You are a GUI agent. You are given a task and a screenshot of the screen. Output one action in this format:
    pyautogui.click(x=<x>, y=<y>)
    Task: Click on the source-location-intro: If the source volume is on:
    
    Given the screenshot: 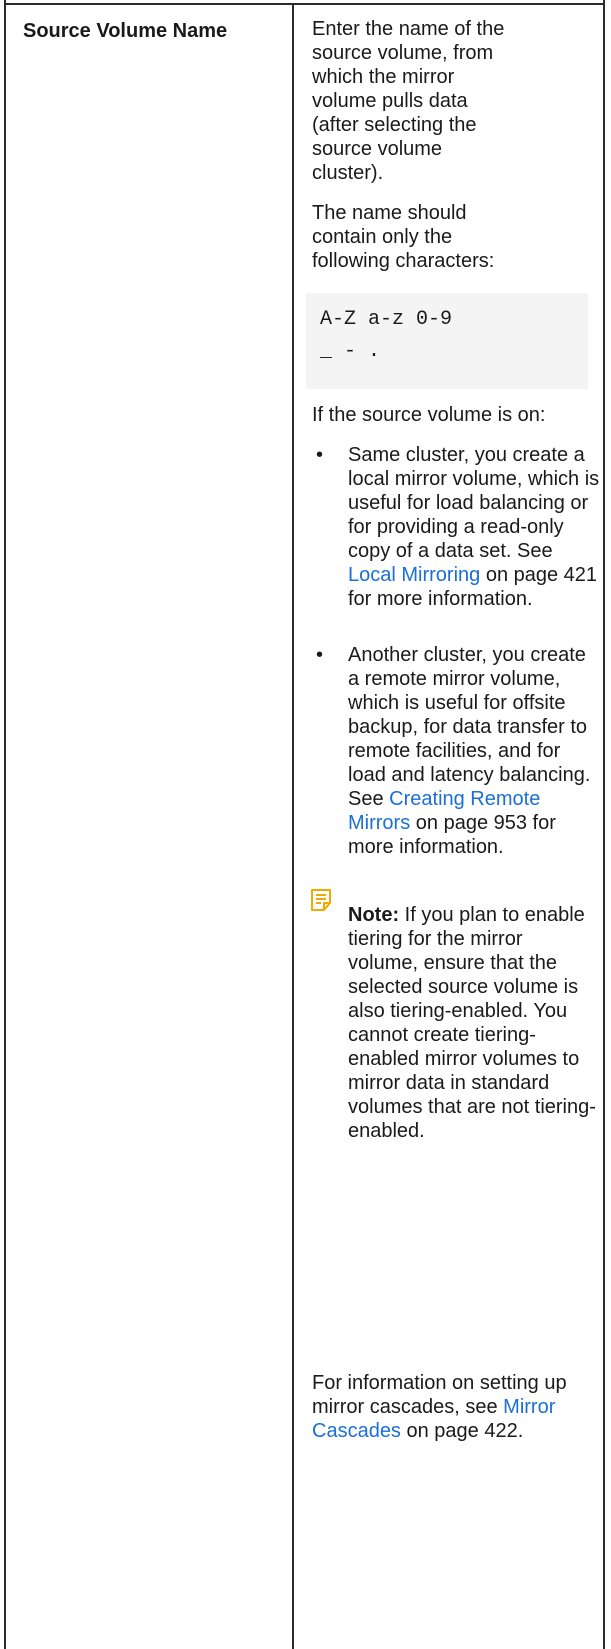 What is the action you would take?
    pyautogui.click(x=429, y=415)
    